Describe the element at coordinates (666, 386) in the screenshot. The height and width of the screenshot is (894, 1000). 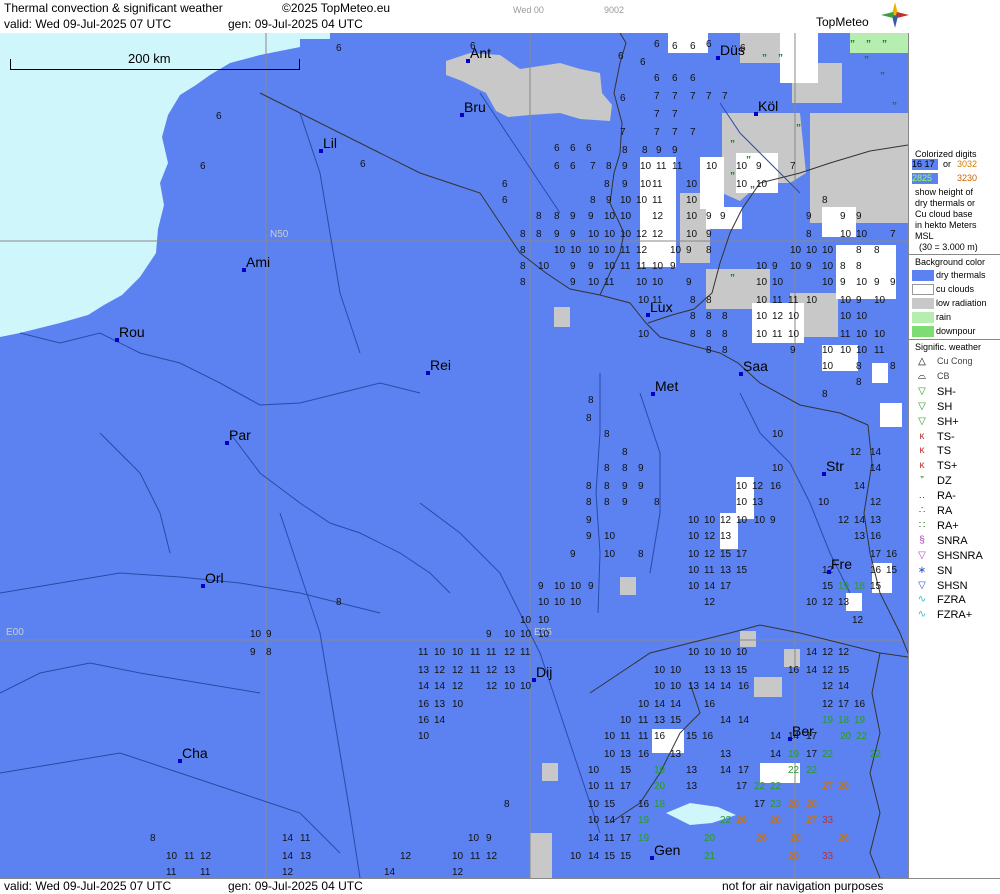
I see `city-label: Met` at that location.